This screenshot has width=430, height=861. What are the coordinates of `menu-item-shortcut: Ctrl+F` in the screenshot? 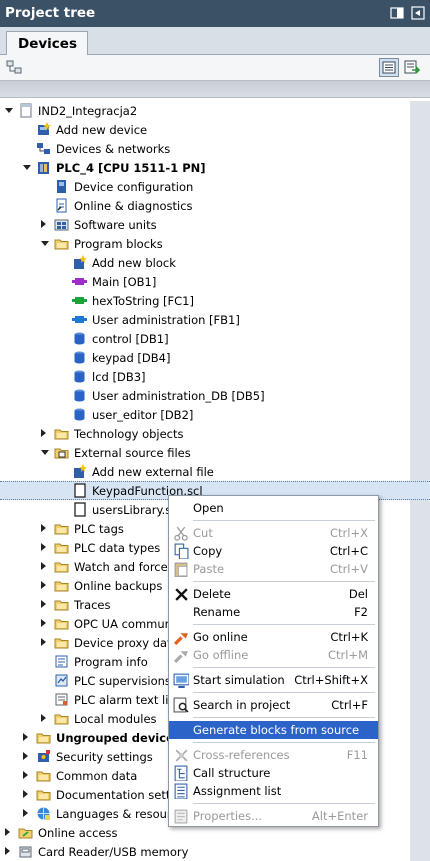 It's located at (349, 705).